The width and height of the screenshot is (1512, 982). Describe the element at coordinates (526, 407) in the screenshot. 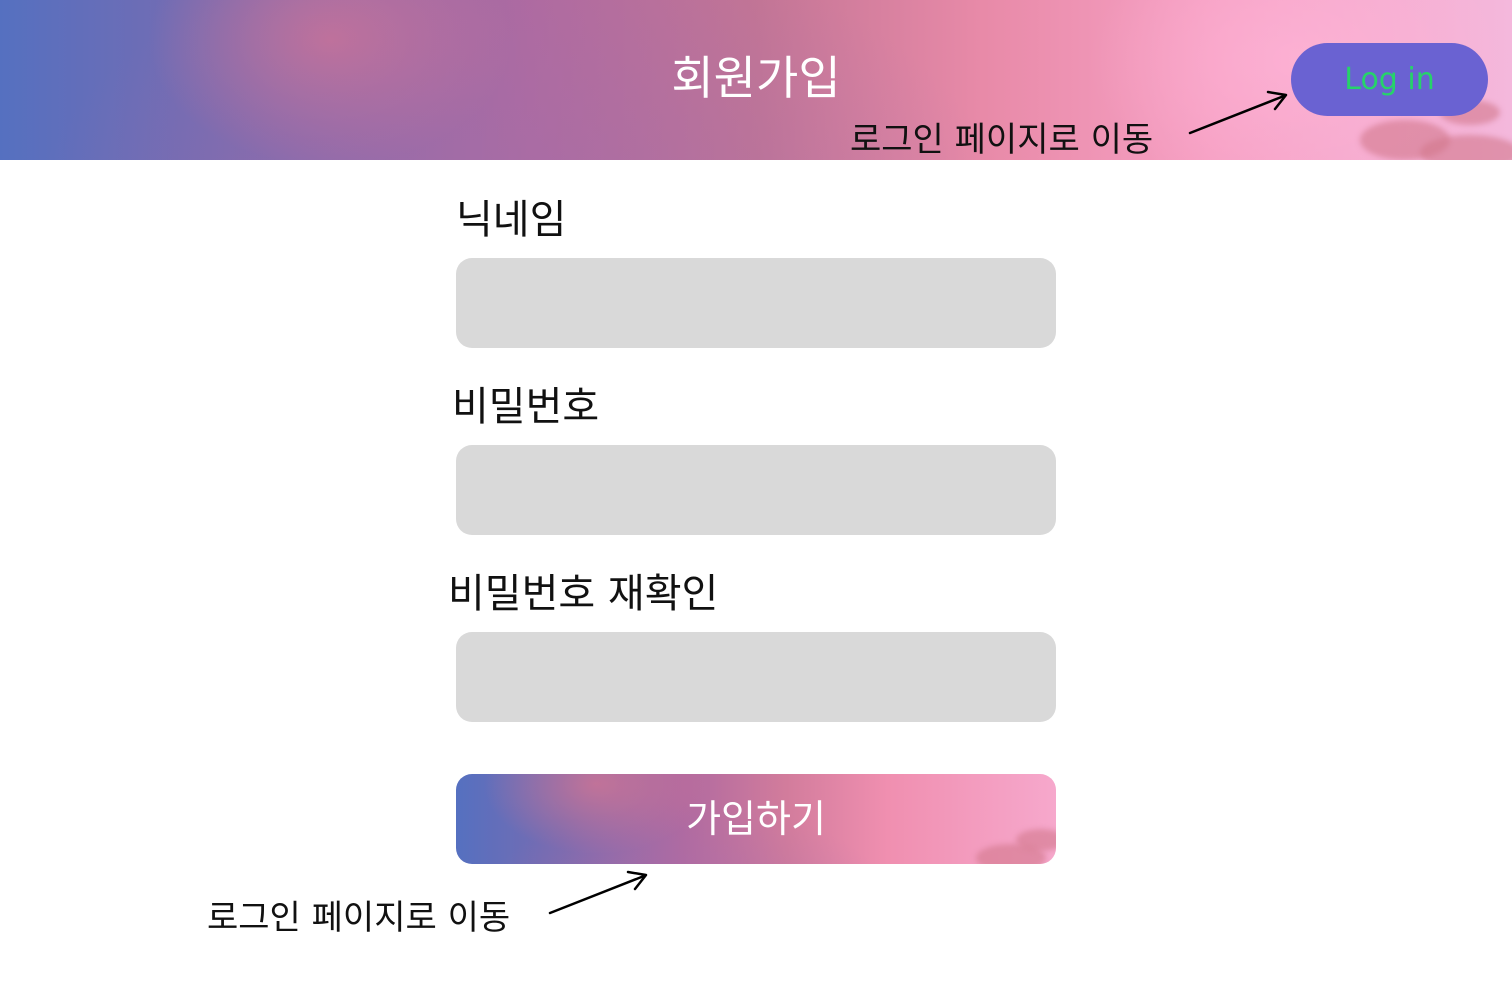

I see `password-label: 비밀번호` at that location.